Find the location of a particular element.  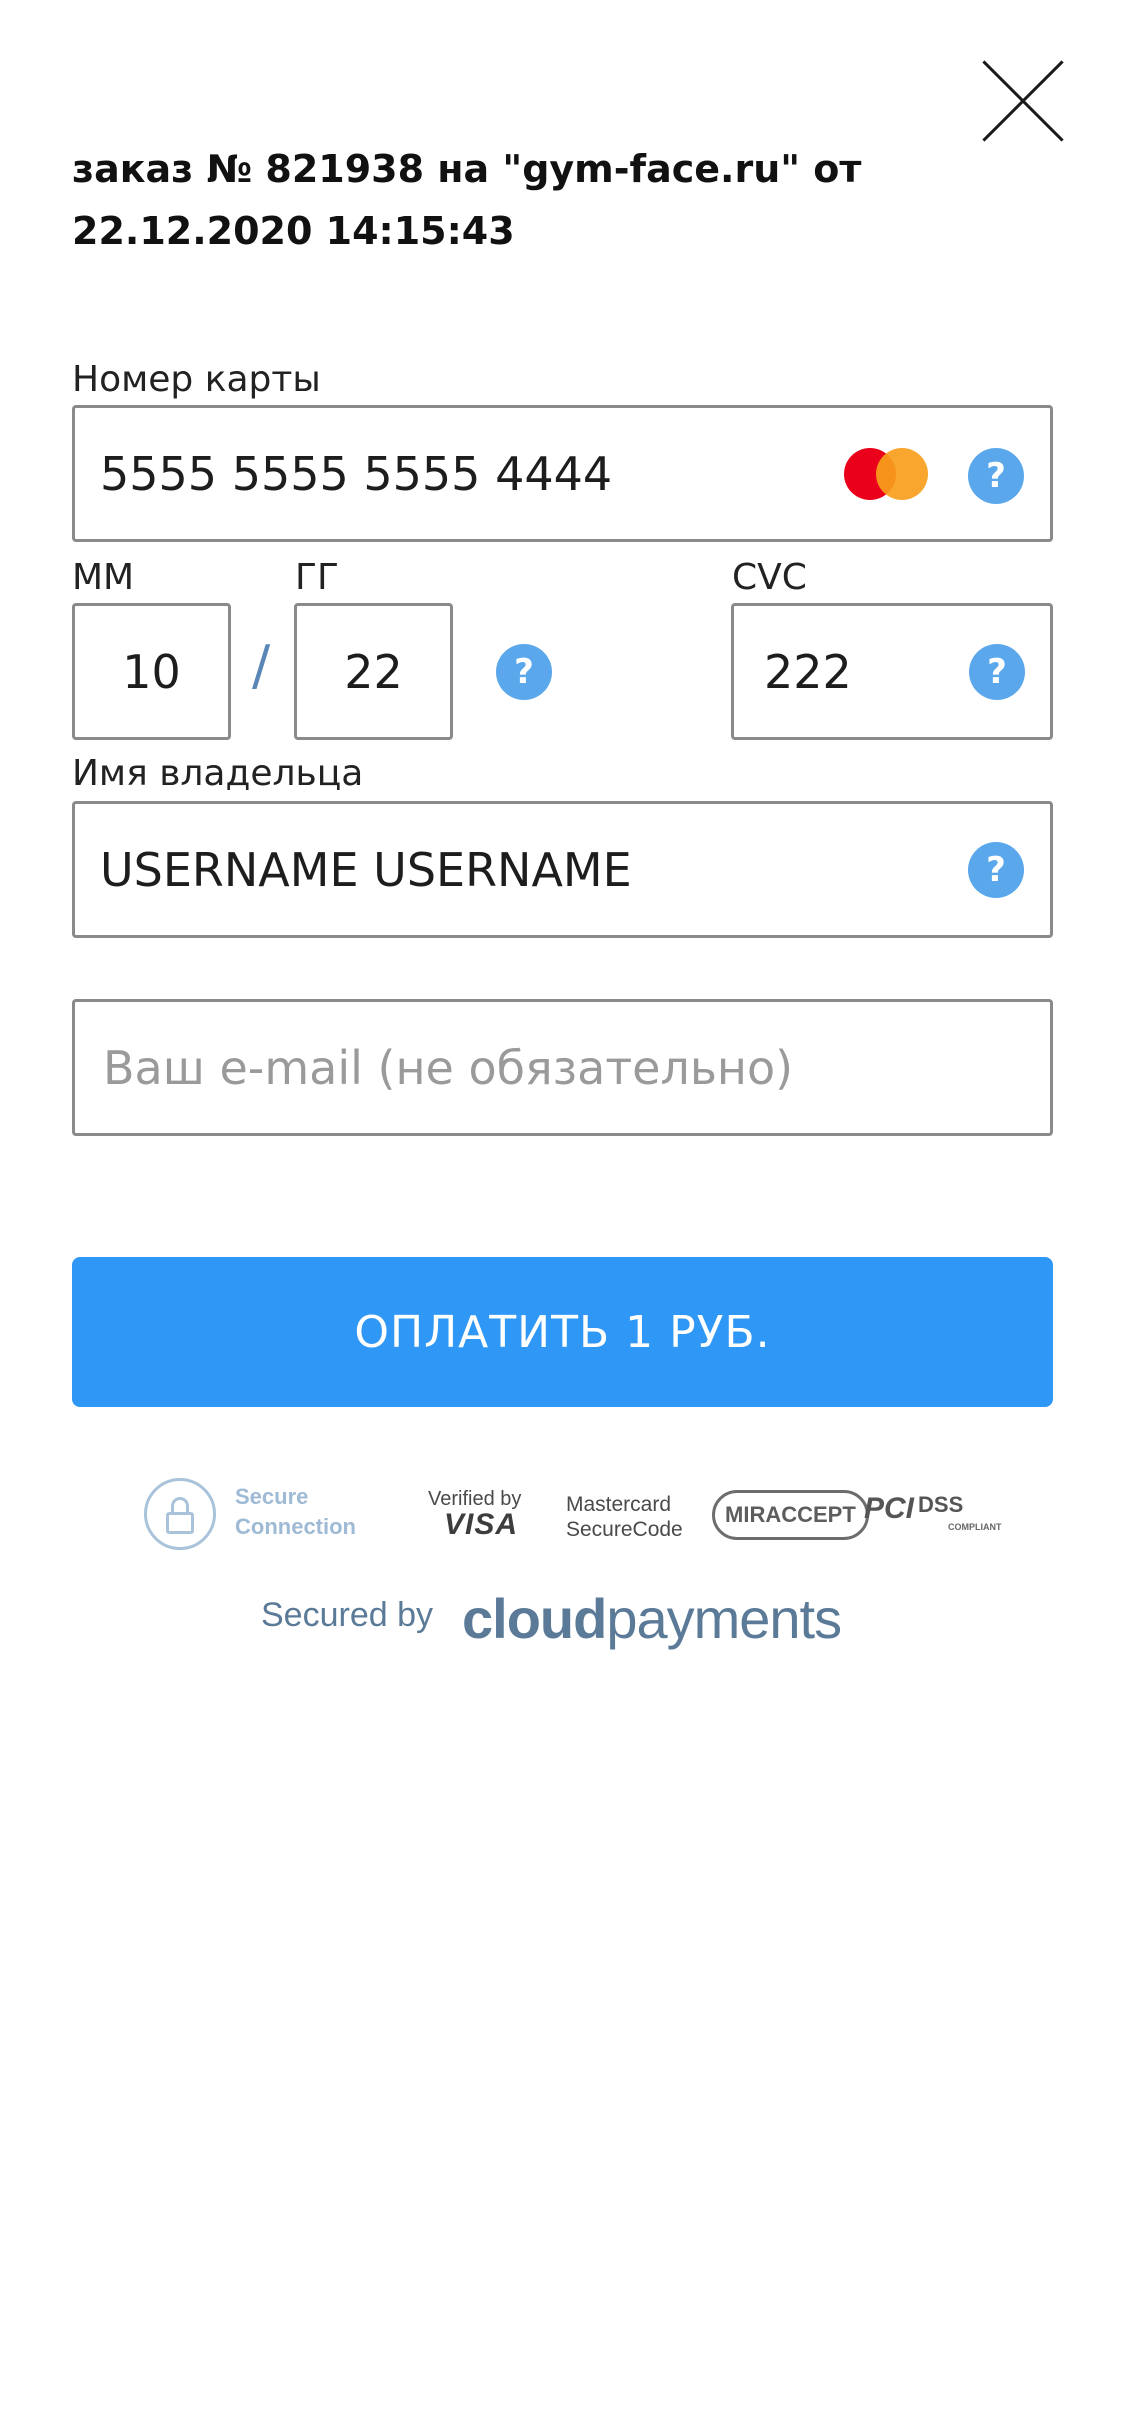

secure-connection-badge: Secure Connection is located at coordinates (295, 1512).